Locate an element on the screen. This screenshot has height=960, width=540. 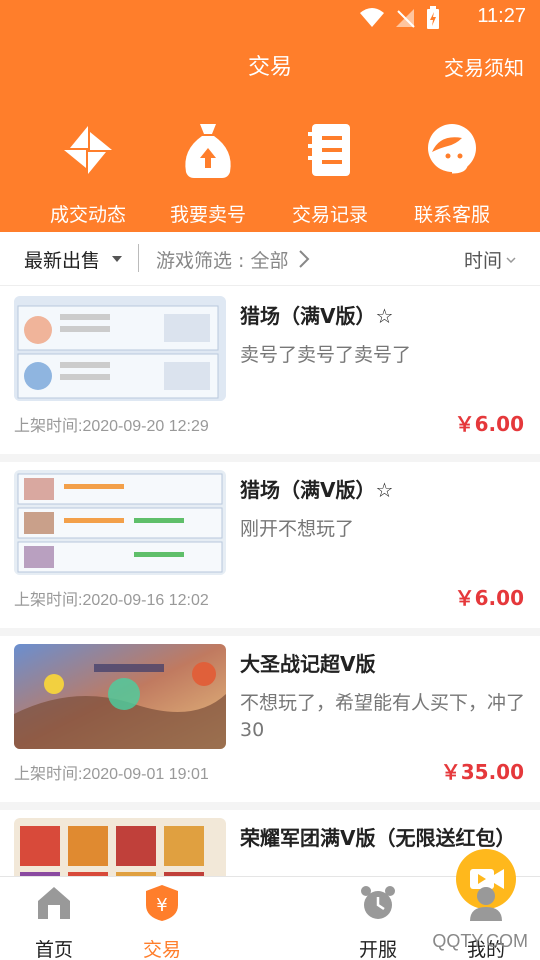
pinwheel-icon is located at coordinates (88, 150).